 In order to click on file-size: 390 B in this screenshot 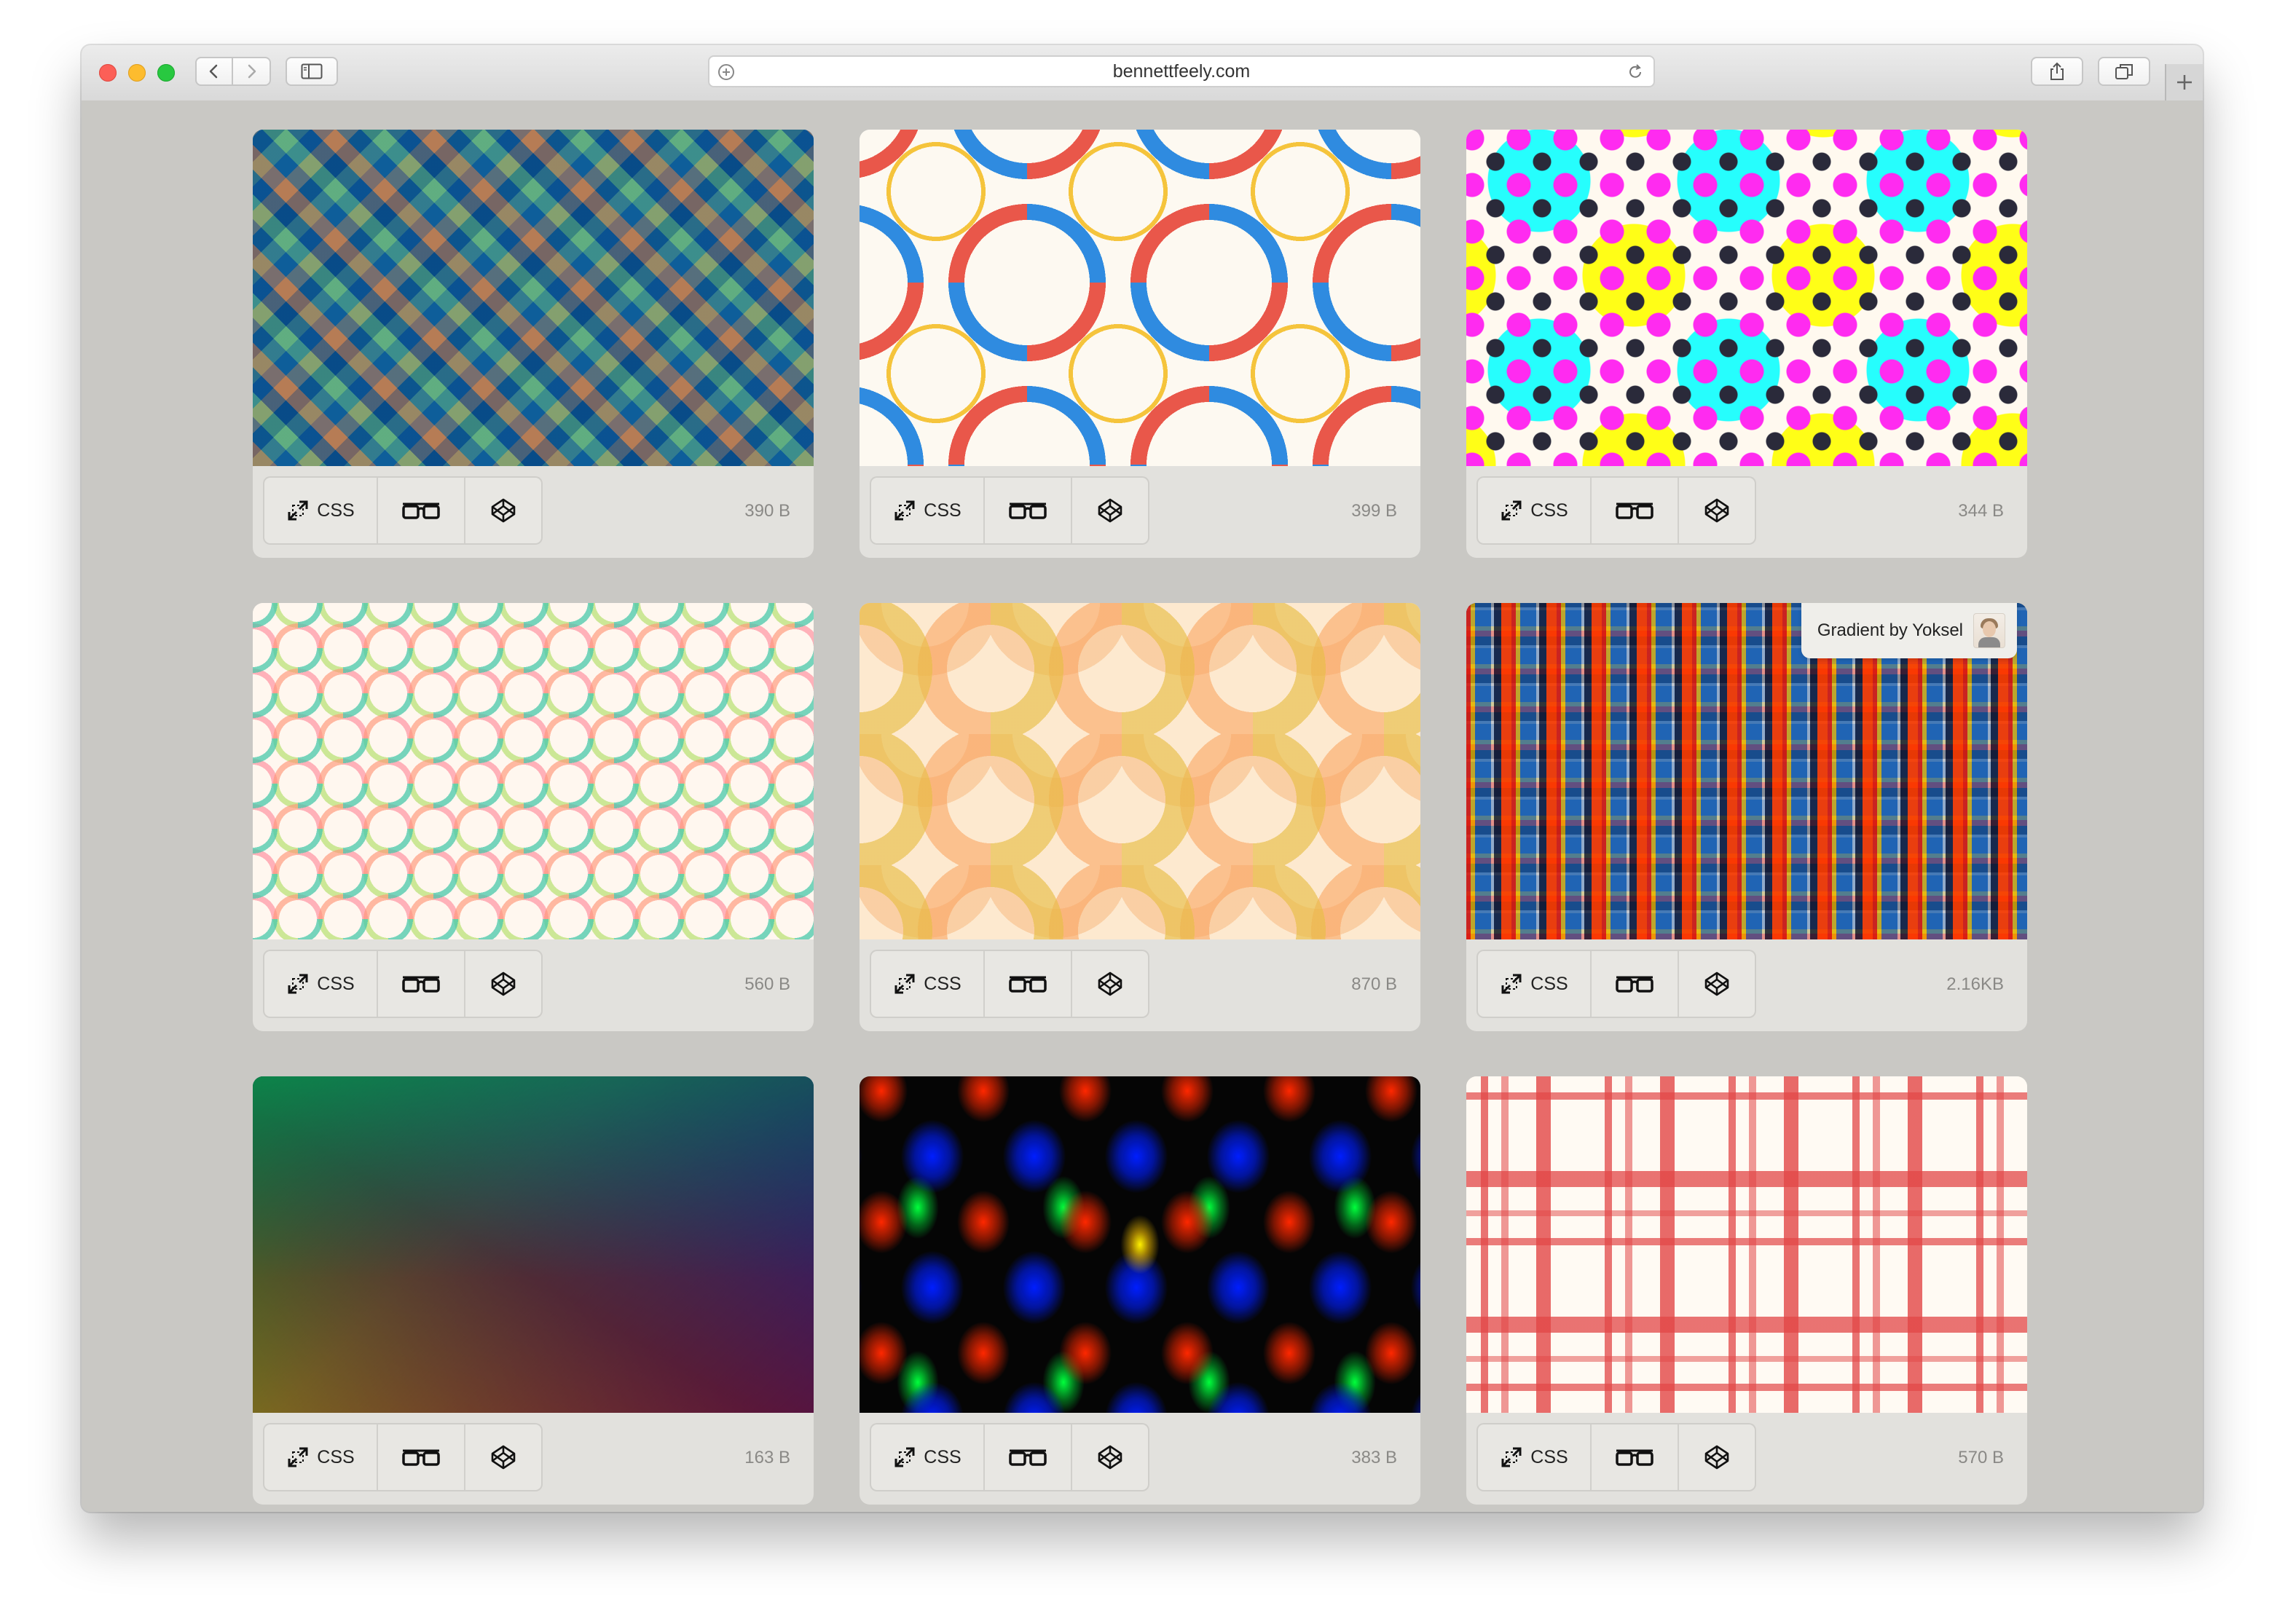, I will do `click(767, 511)`.